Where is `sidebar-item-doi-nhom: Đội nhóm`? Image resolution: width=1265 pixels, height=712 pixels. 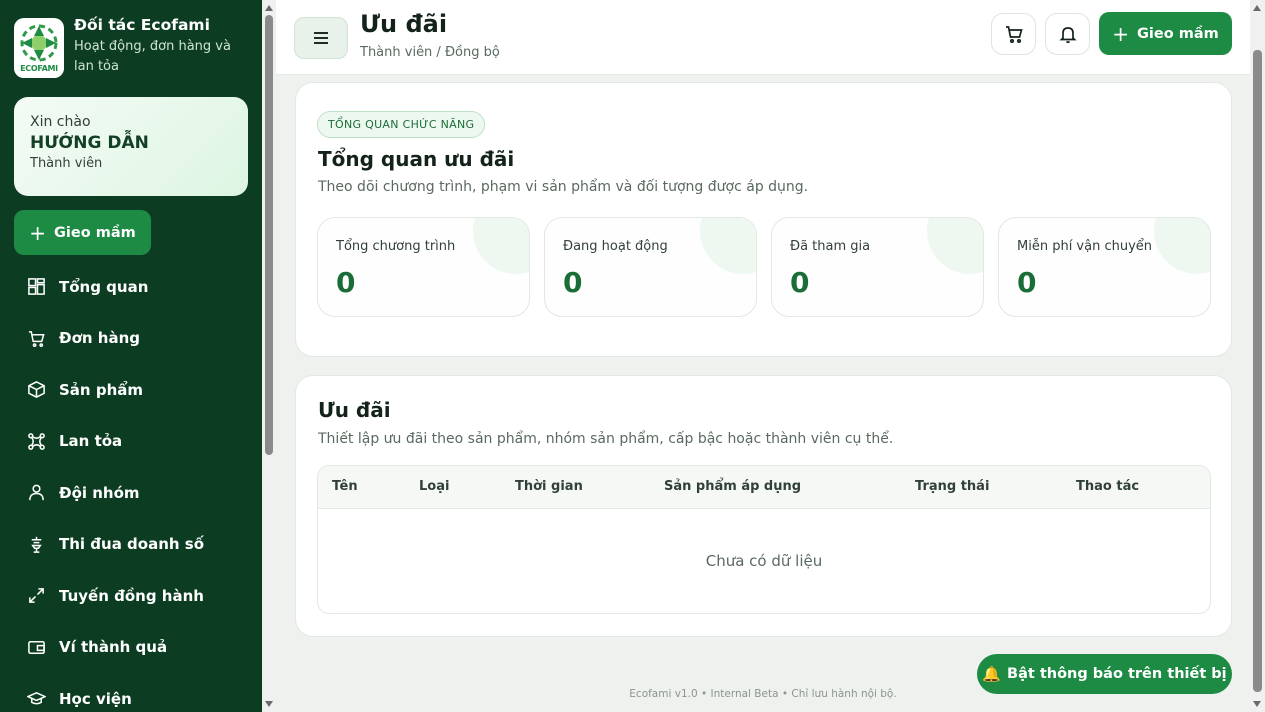
sidebar-item-doi-nhom: Đội nhóm is located at coordinates (131, 493).